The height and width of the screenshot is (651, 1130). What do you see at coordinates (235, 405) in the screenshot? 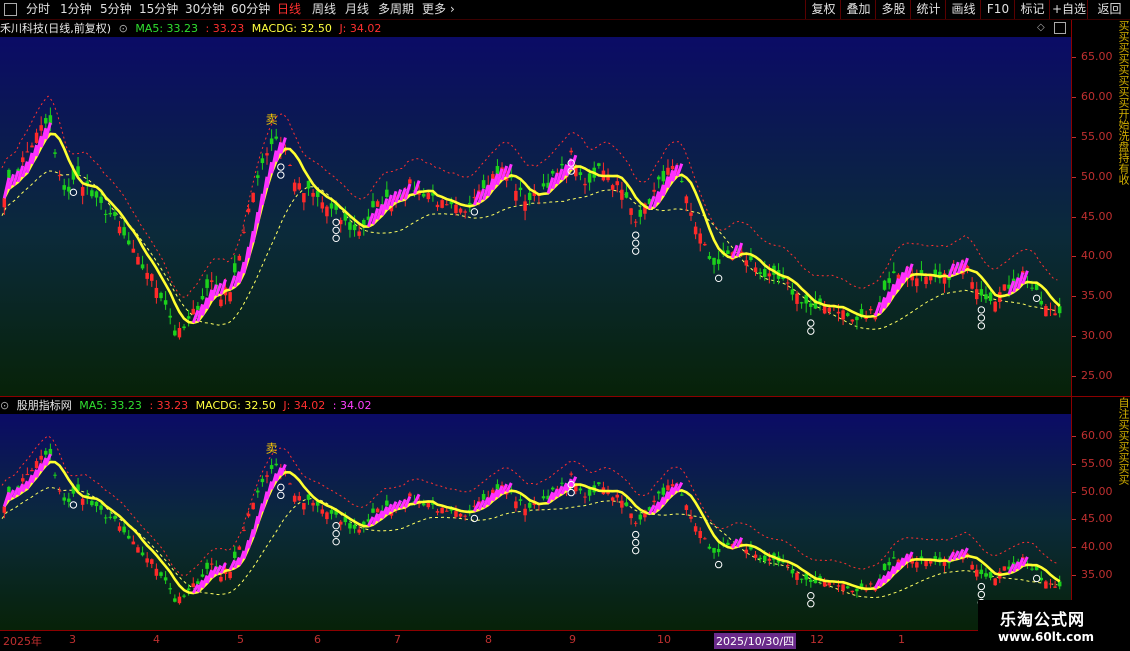
I see `macdg-value-2: MACDG: 32.50` at bounding box center [235, 405].